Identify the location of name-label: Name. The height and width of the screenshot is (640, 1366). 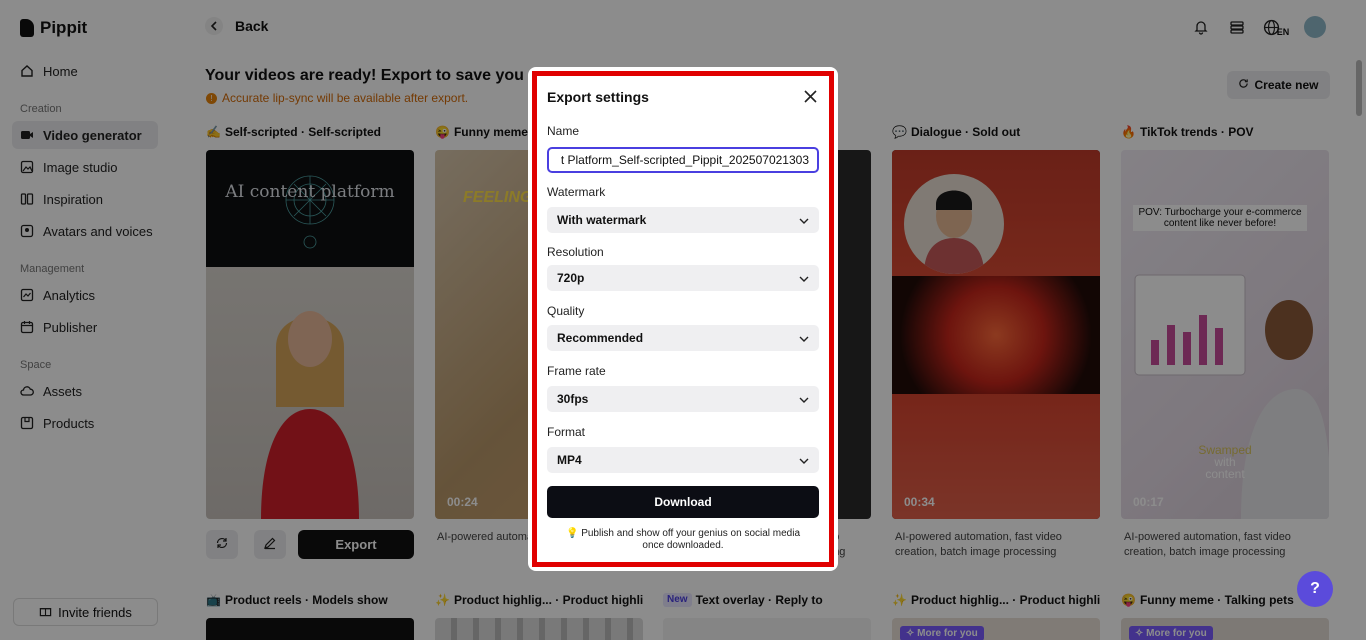
(563, 131).